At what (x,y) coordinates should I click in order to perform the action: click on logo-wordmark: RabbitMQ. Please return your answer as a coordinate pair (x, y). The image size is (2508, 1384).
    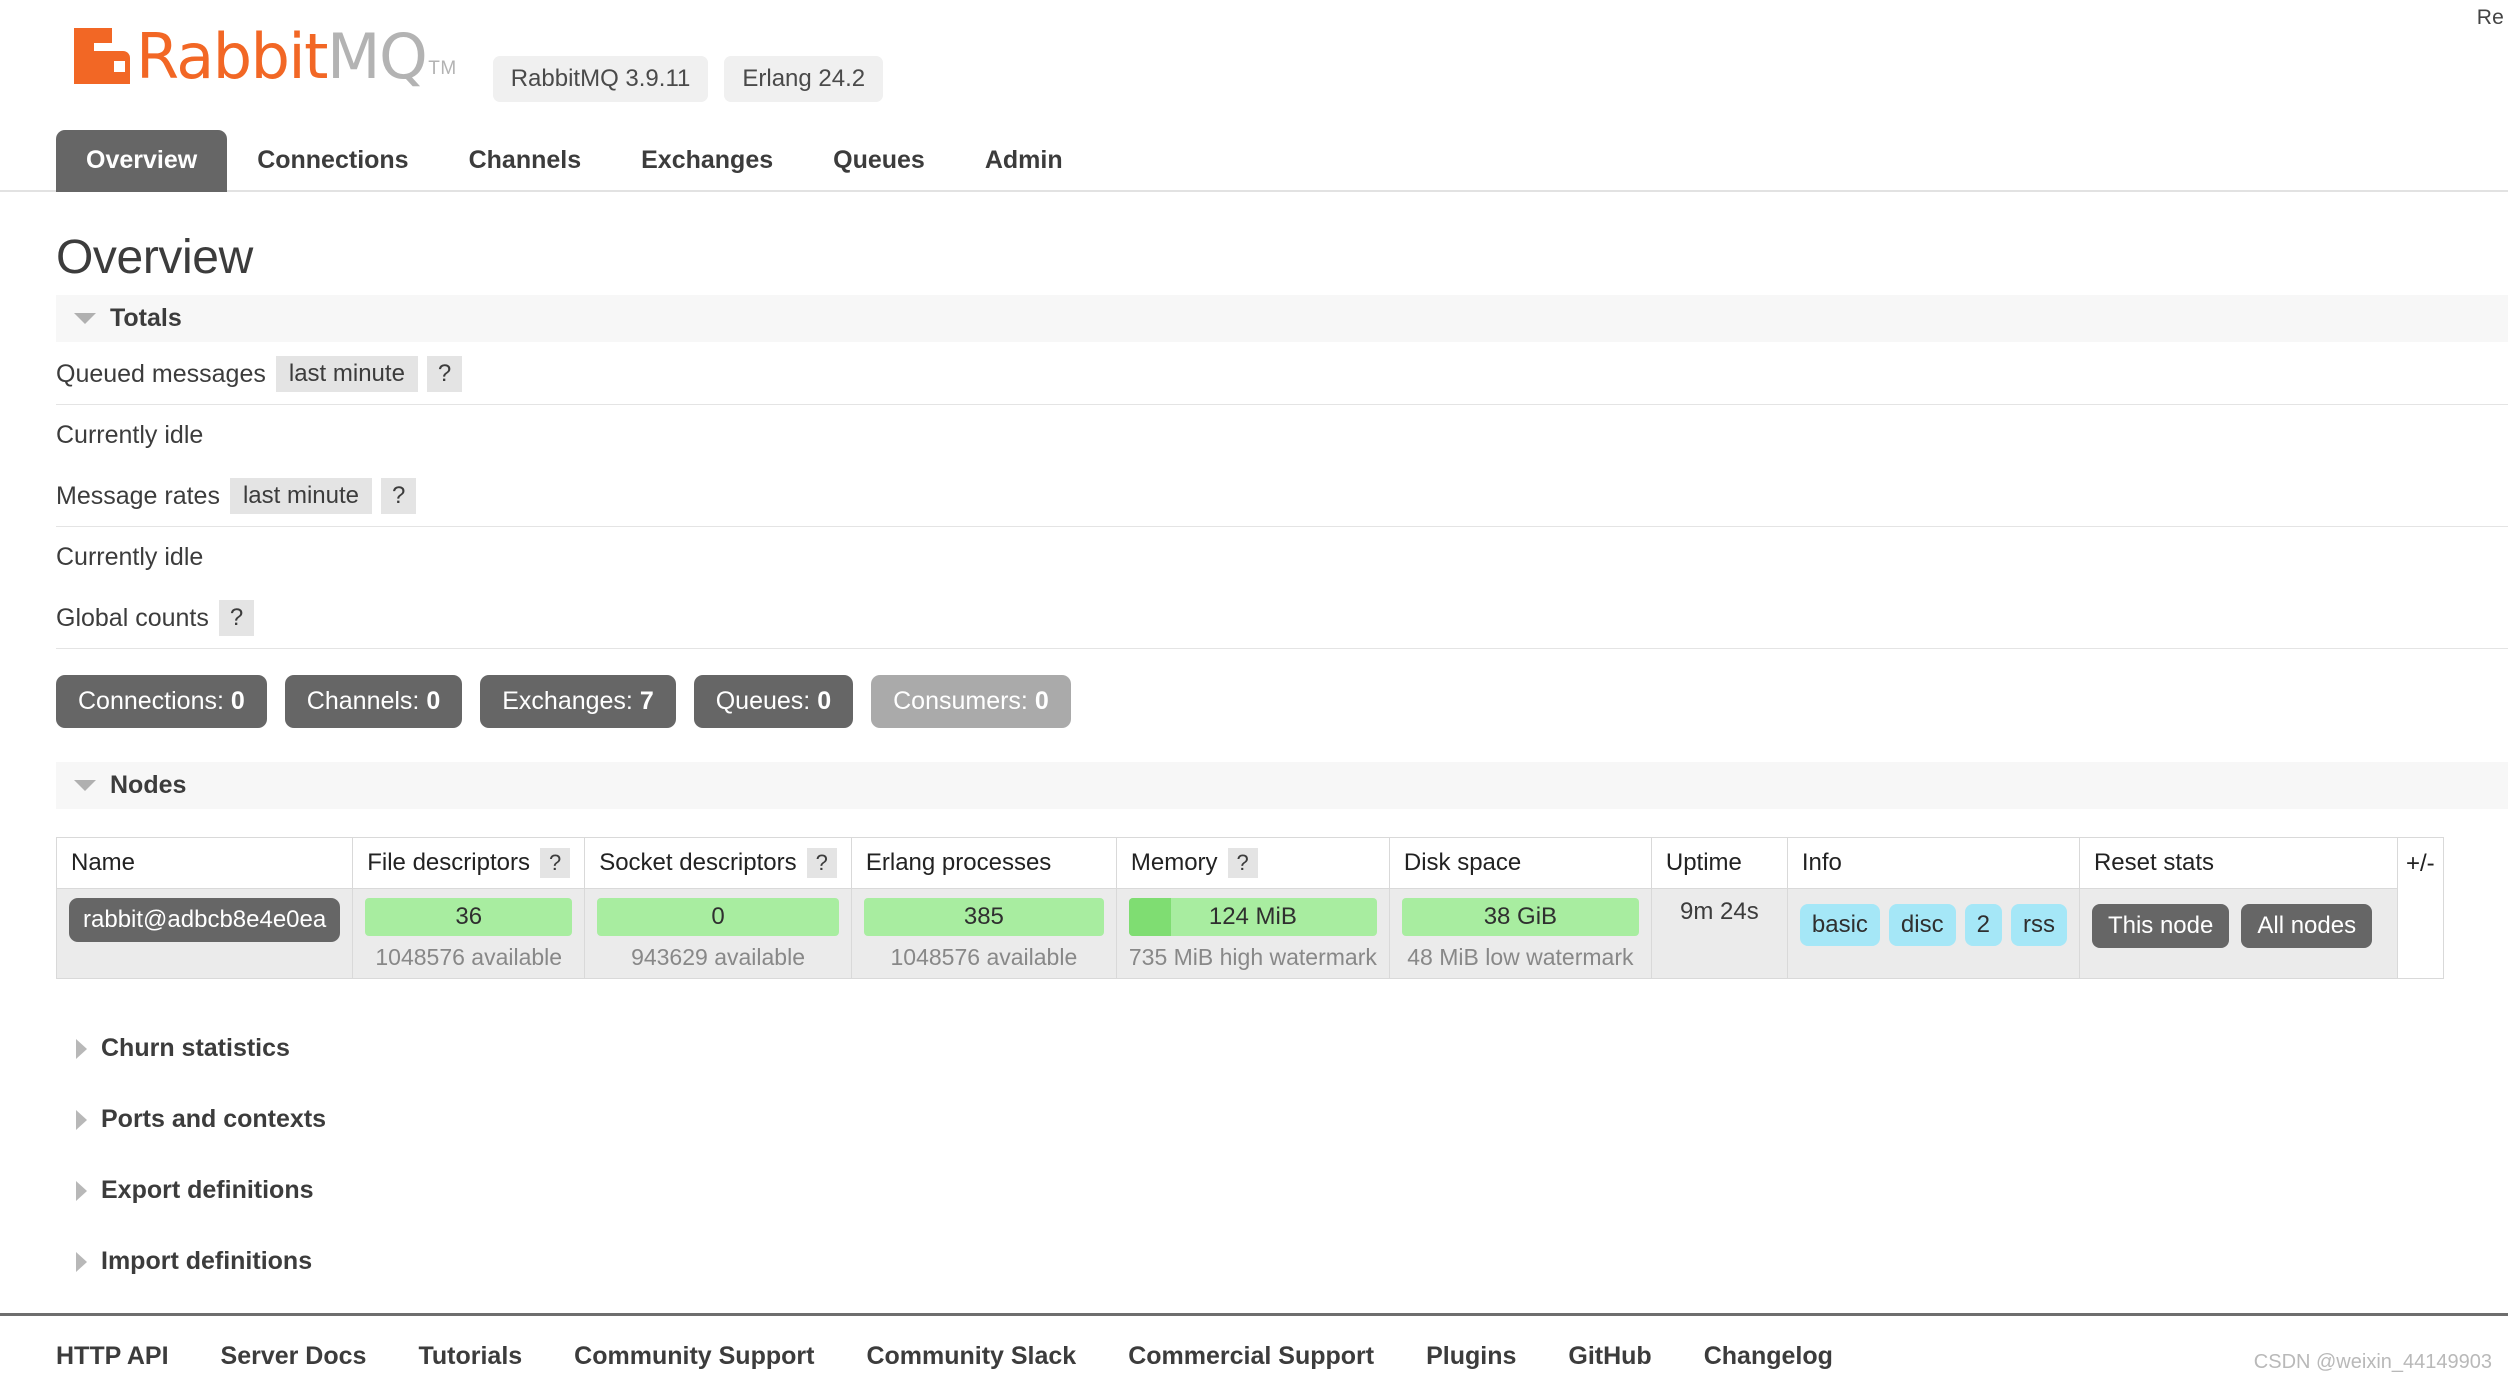
    Looking at the image, I should click on (282, 57).